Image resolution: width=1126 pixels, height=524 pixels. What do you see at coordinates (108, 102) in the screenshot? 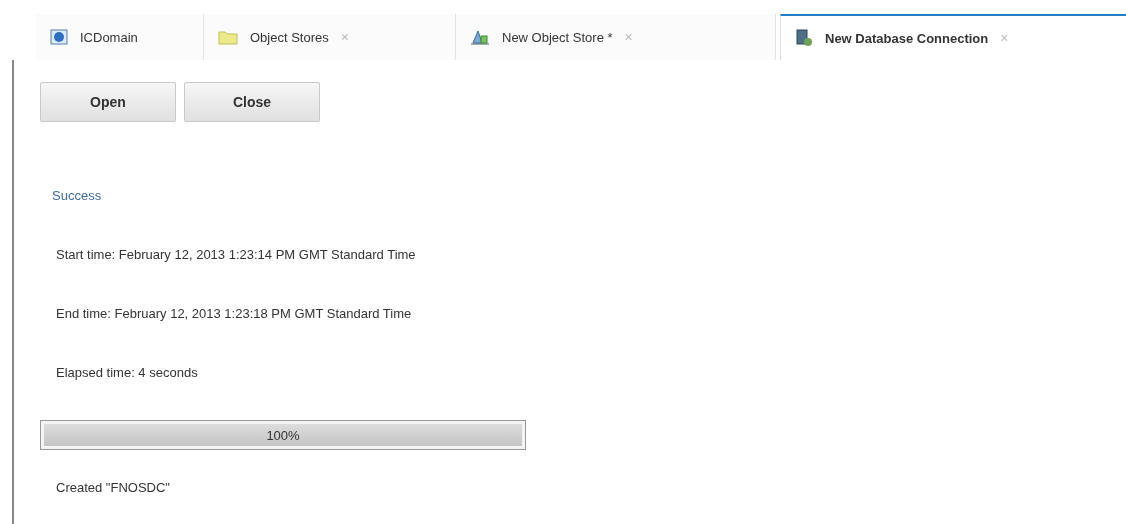
I see `toolbar-button: Open` at bounding box center [108, 102].